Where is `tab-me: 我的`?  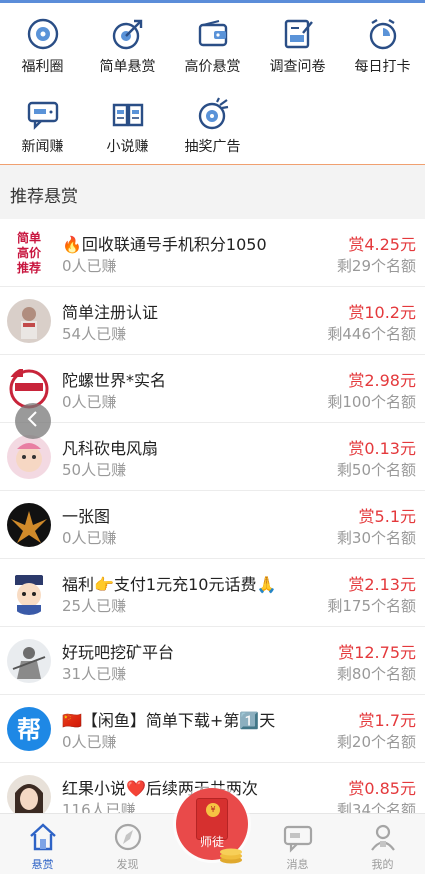
tab-me: 我的 is located at coordinates (382, 844).